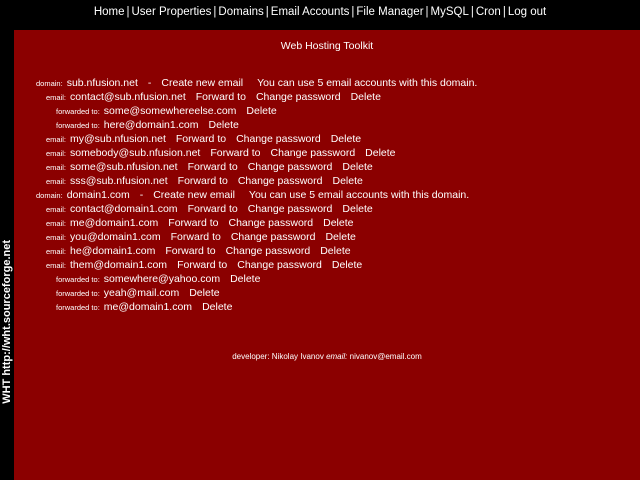  Describe the element at coordinates (151, 125) in the screenshot. I see `forward-address: here@domain1.com` at that location.